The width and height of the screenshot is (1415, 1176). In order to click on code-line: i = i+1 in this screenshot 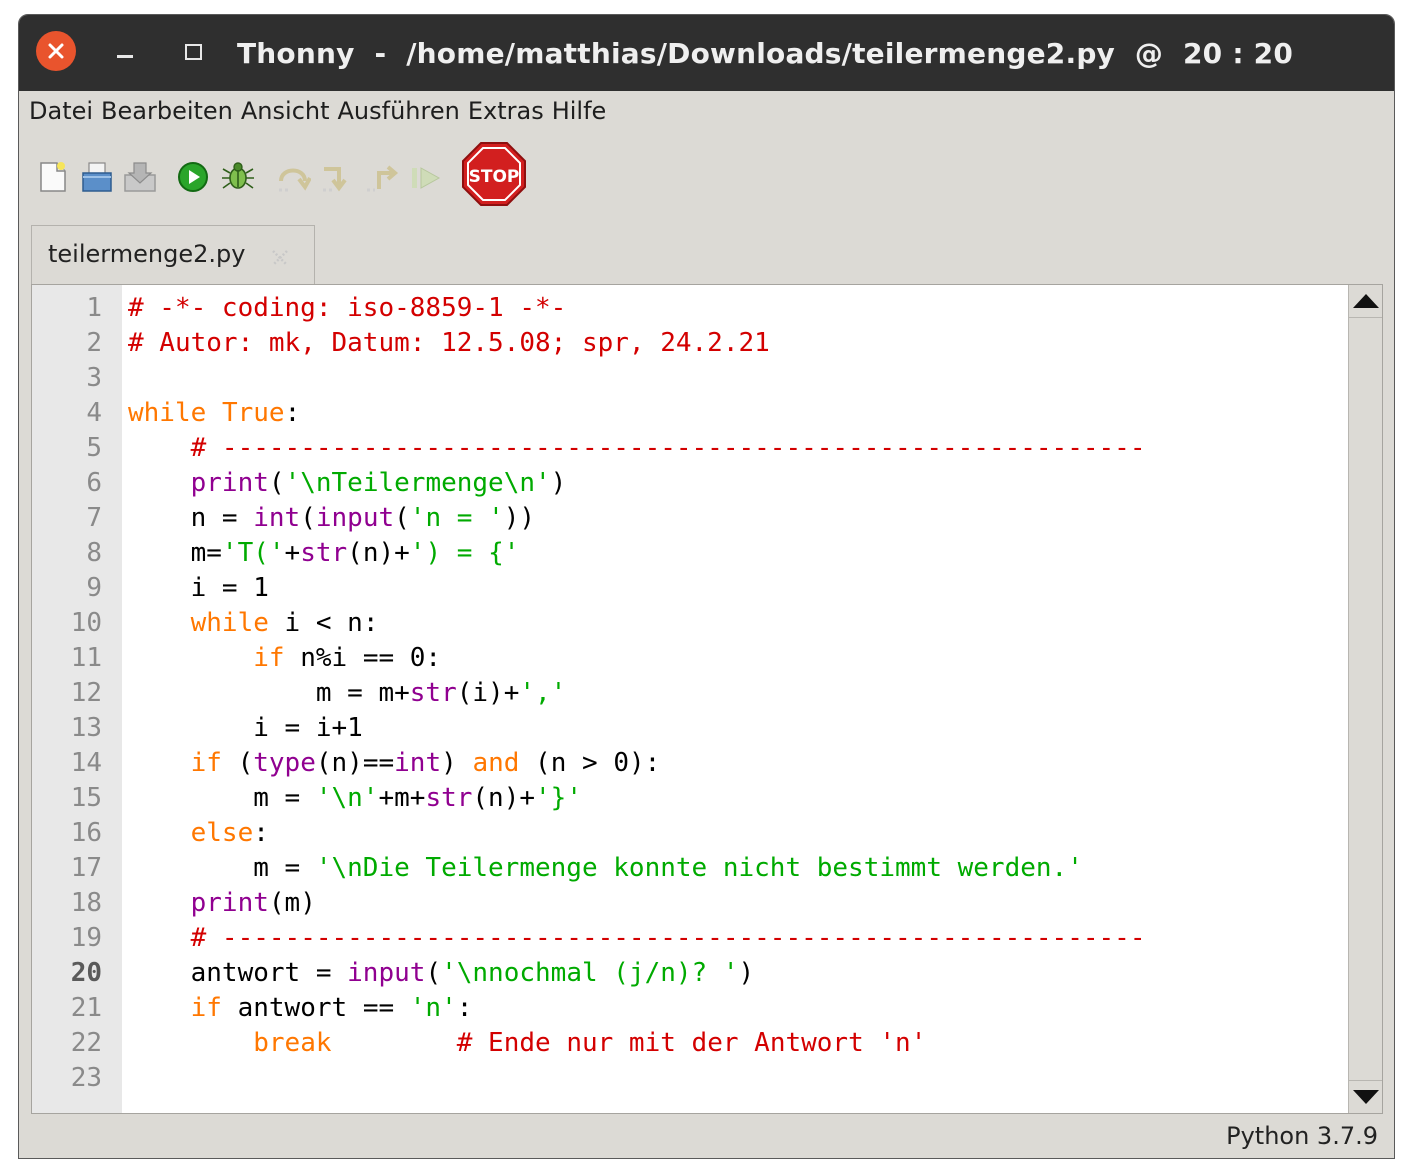, I will do `click(245, 728)`.